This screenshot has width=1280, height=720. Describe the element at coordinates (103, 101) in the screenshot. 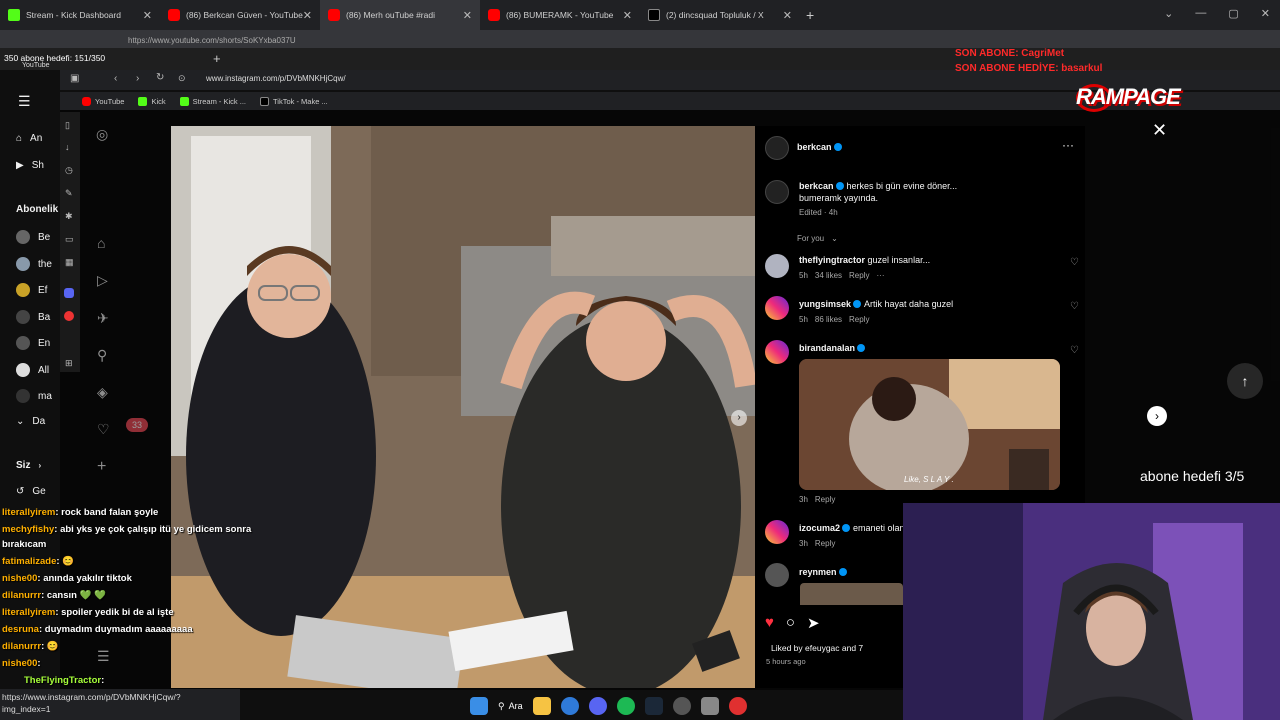

I see `bookmark-youtube: YouTube` at that location.